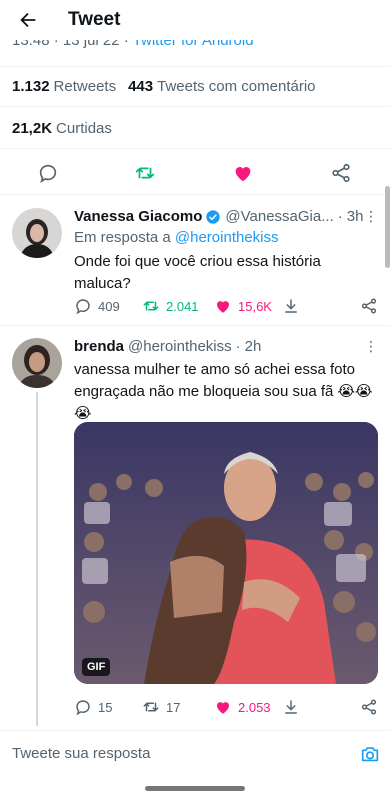 This screenshot has height=800, width=390. What do you see at coordinates (355, 216) in the screenshot?
I see `timestamp: 3h` at bounding box center [355, 216].